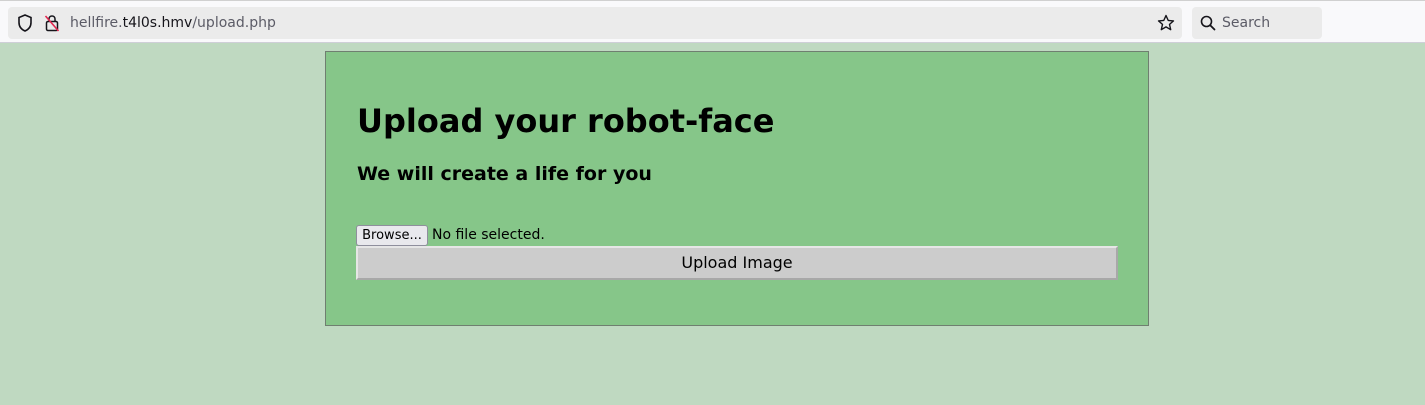  Describe the element at coordinates (52, 23) in the screenshot. I see `insecure-lock-icon` at that location.